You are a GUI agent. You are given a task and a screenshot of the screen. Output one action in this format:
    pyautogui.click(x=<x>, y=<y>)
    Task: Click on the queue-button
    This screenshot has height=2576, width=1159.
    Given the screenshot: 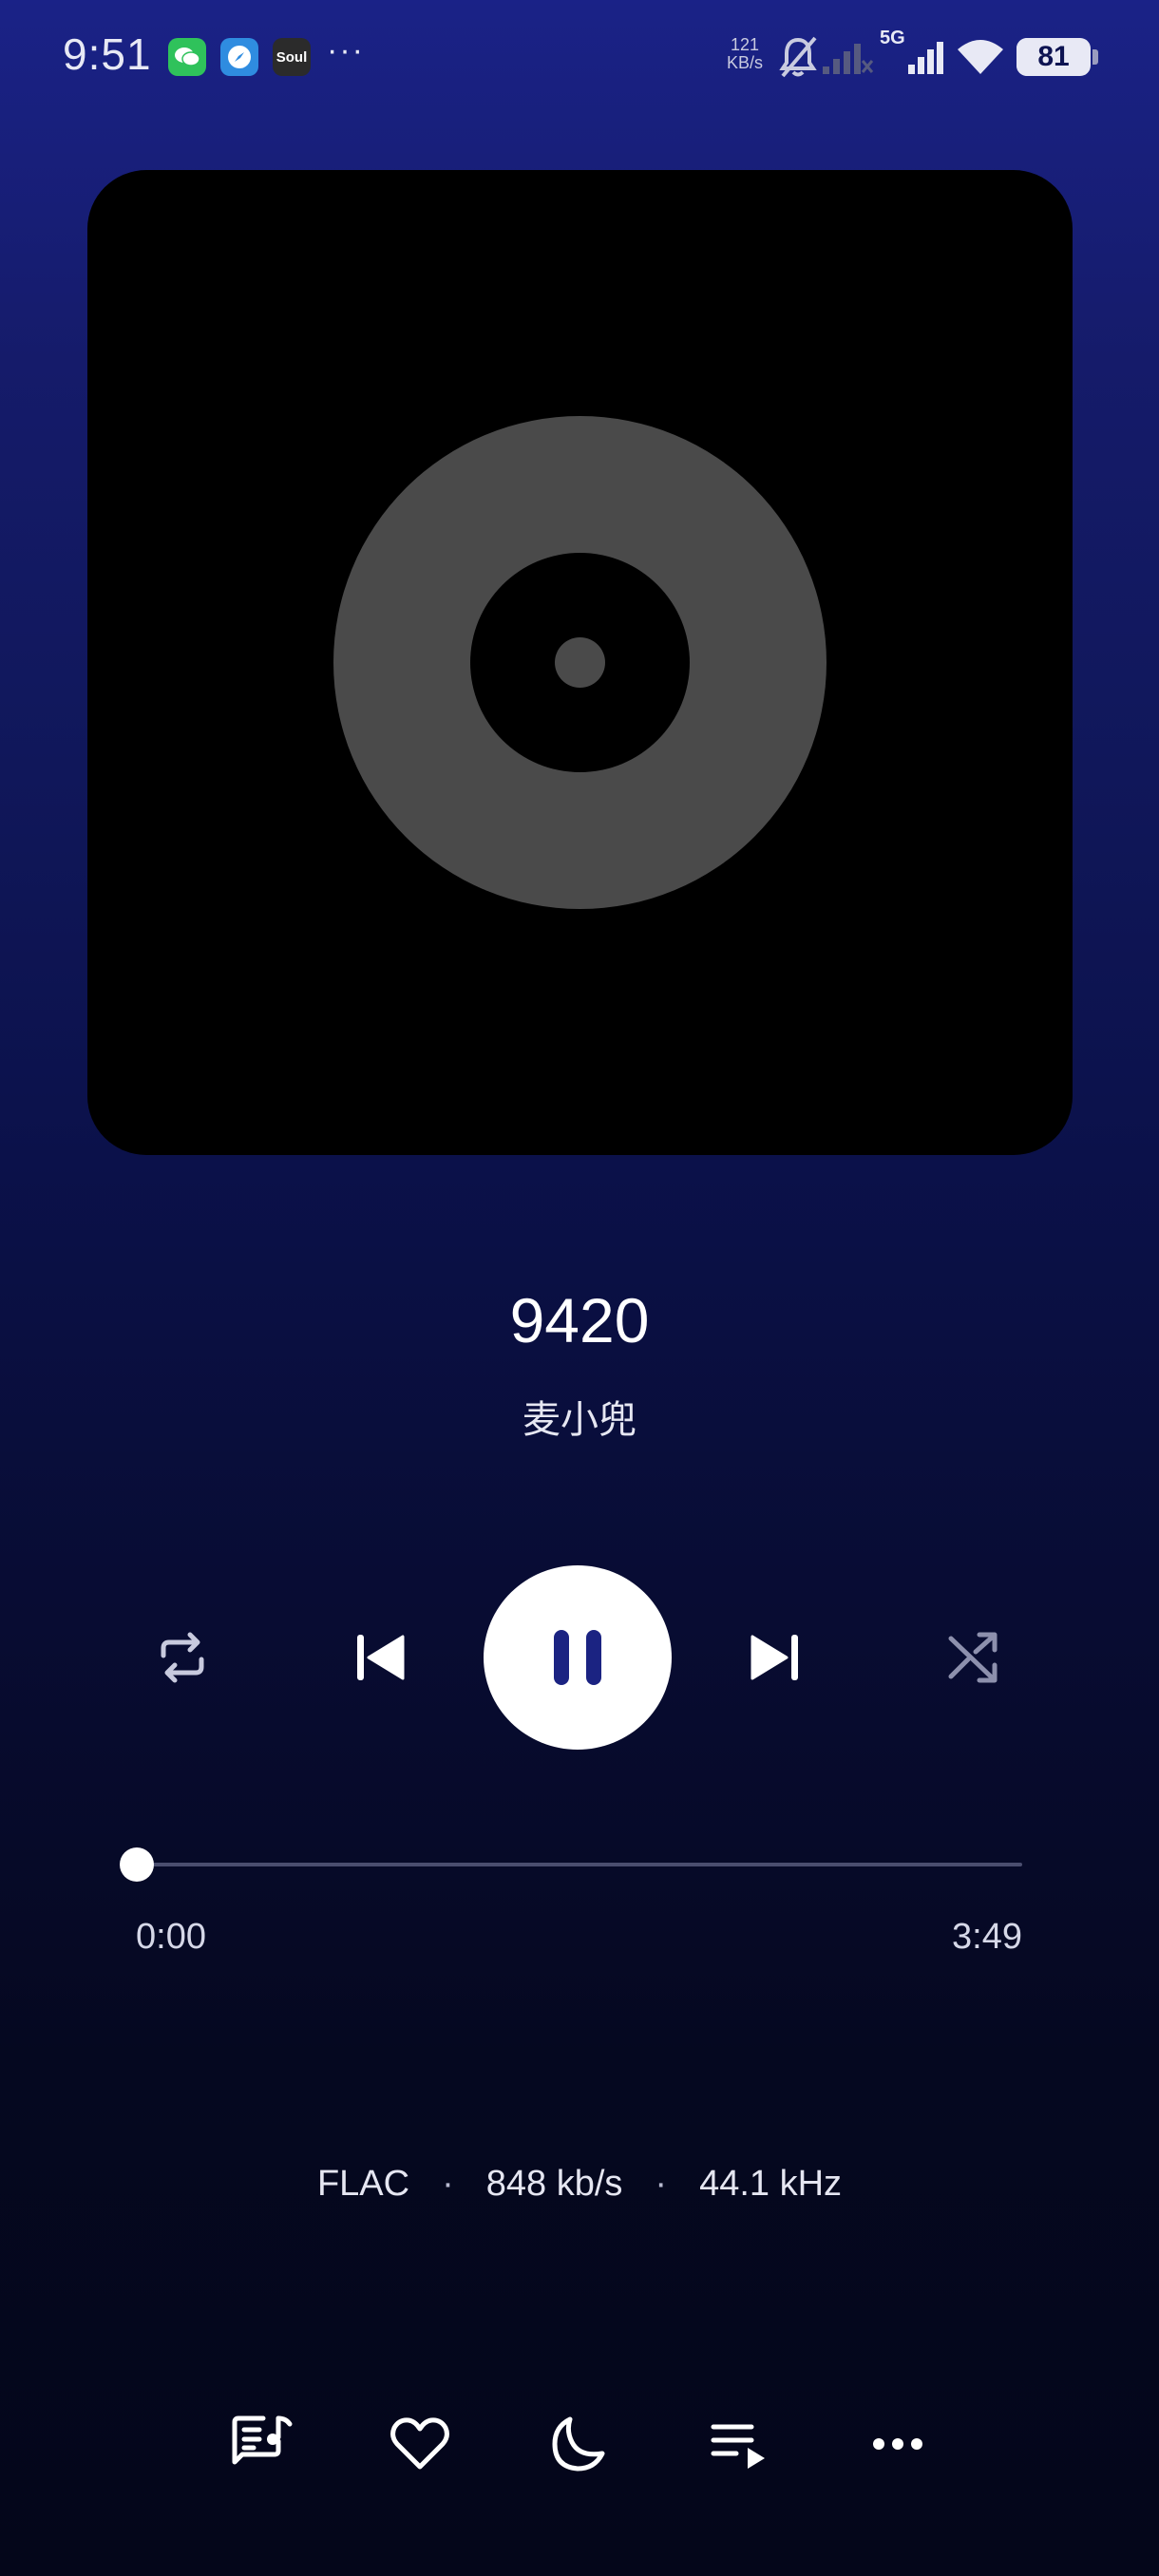 What is the action you would take?
    pyautogui.click(x=739, y=2444)
    